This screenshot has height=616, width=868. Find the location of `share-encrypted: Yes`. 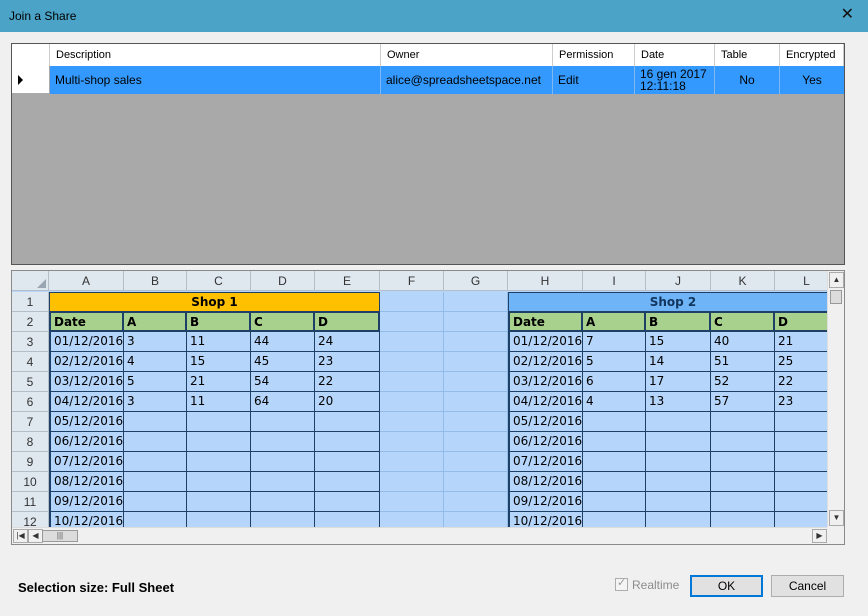

share-encrypted: Yes is located at coordinates (812, 80).